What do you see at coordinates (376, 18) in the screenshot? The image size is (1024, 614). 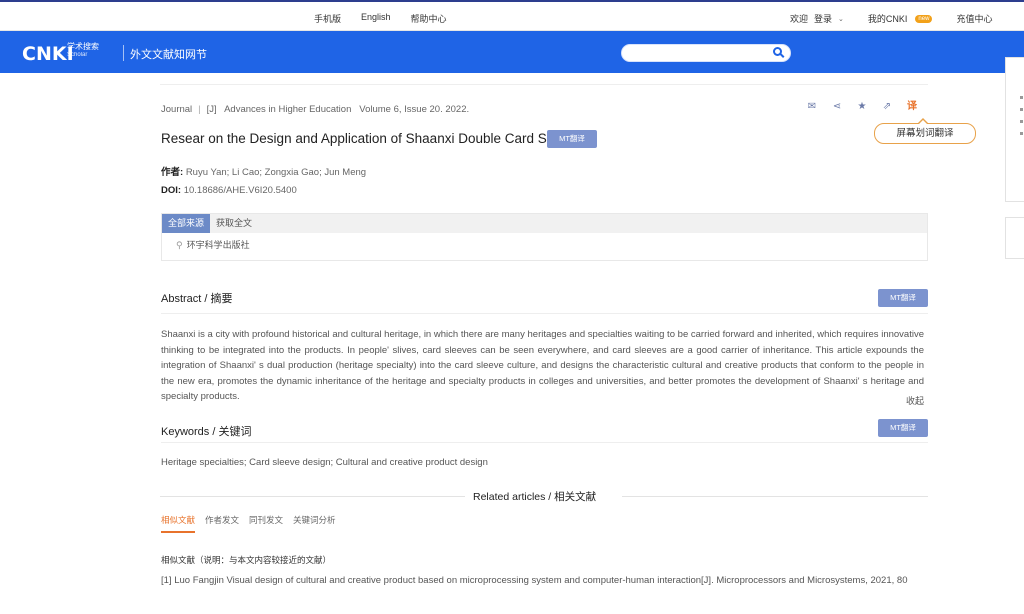 I see `english-link: English` at bounding box center [376, 18].